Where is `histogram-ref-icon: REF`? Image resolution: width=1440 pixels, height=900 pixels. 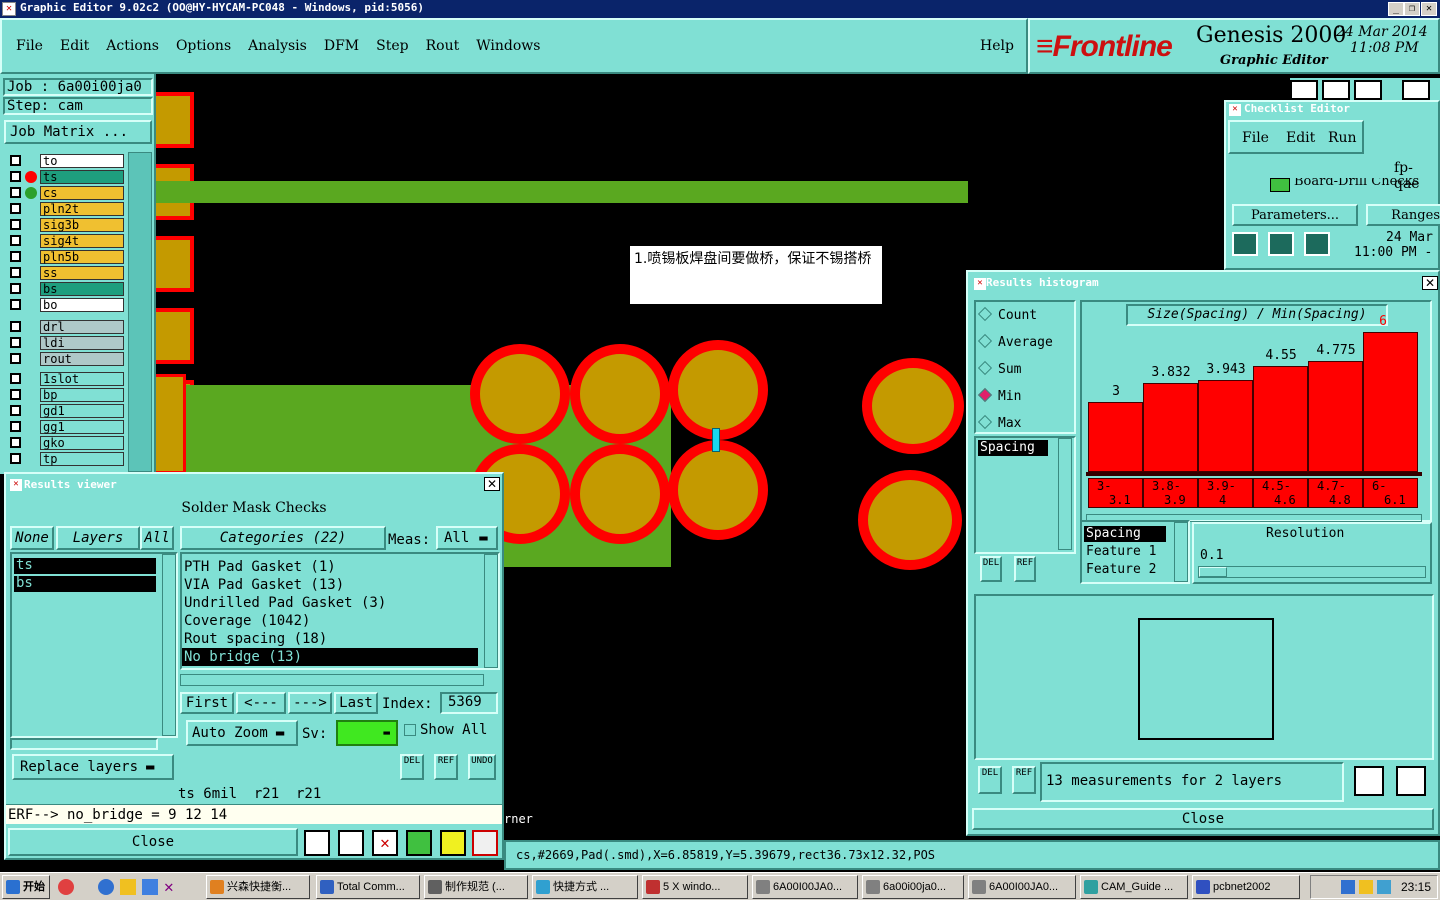
histogram-ref-icon: REF is located at coordinates (1025, 569).